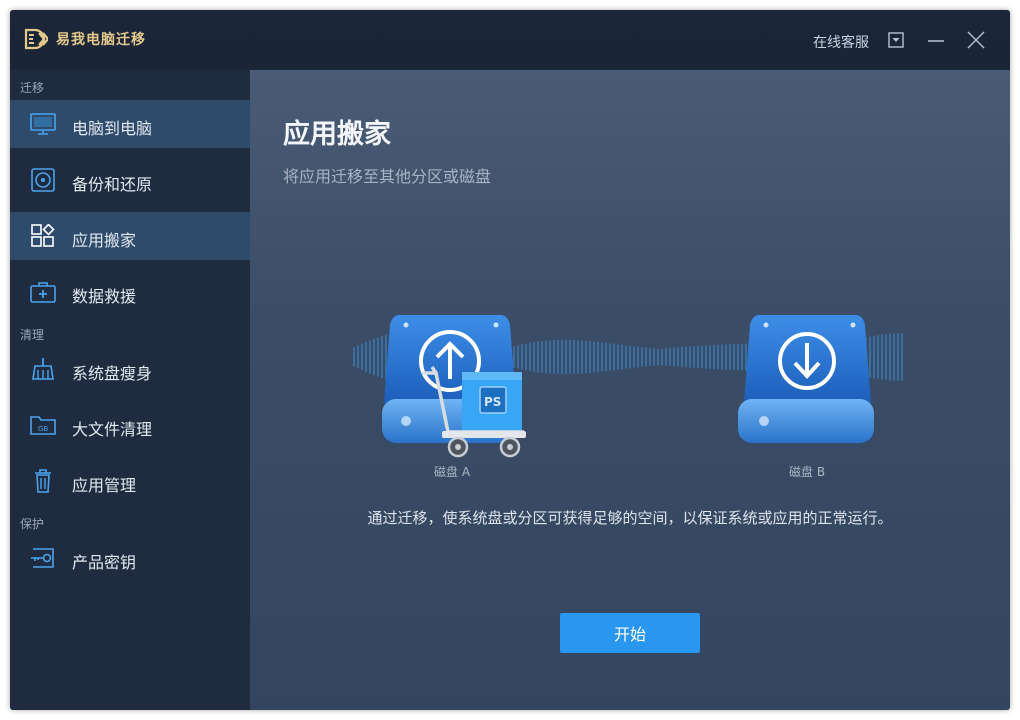 The width and height of the screenshot is (1020, 720). I want to click on sidebar-item-pc-to-pc: 电脑到电脑, so click(130, 124).